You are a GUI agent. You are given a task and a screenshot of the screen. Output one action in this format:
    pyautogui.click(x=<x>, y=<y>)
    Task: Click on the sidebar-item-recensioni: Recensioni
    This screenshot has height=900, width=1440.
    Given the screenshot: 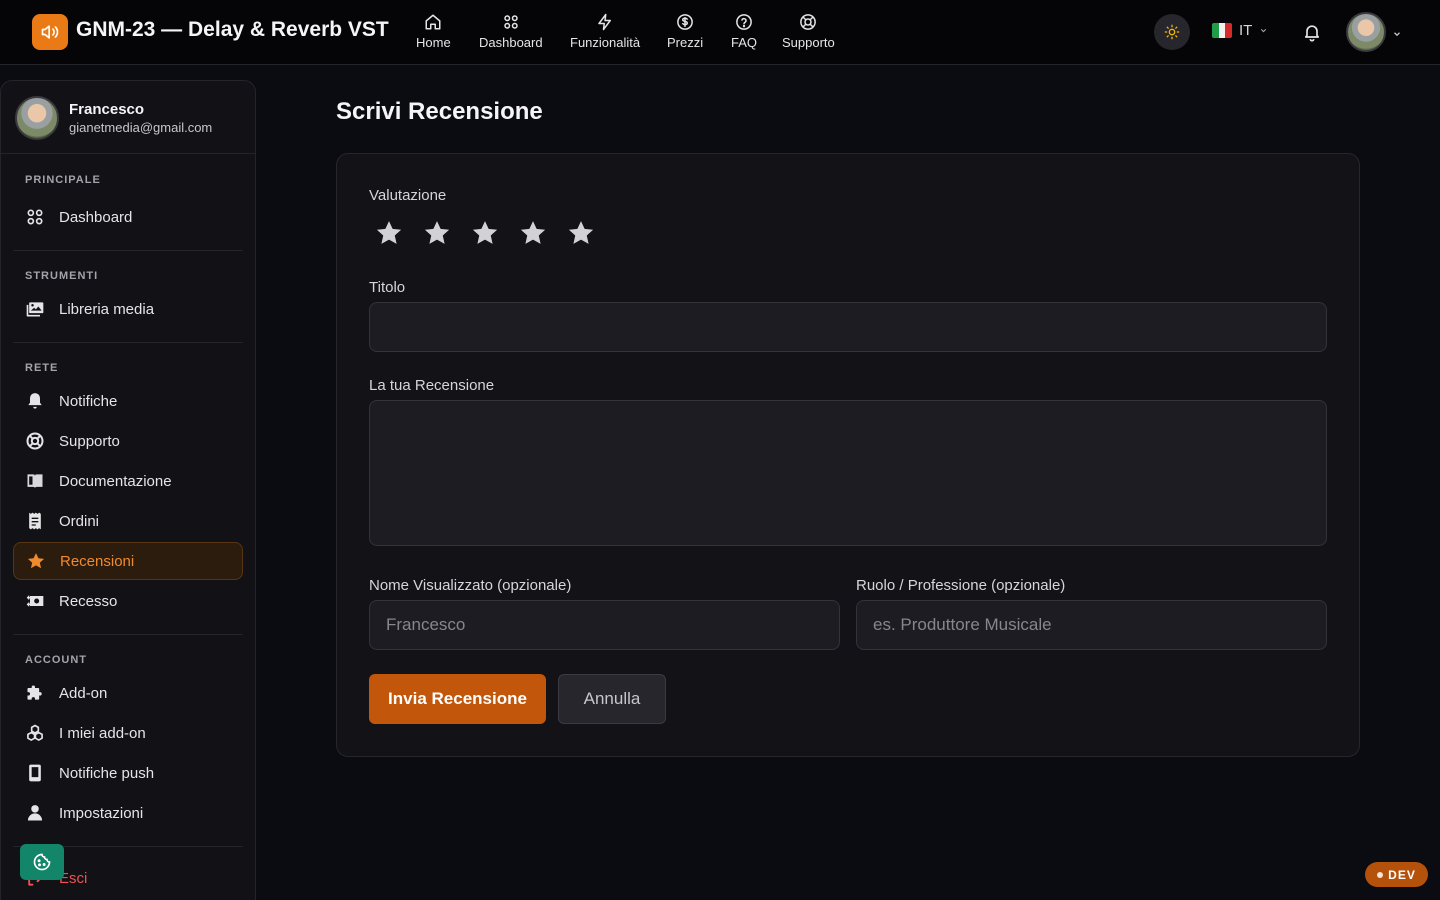 What is the action you would take?
    pyautogui.click(x=128, y=561)
    